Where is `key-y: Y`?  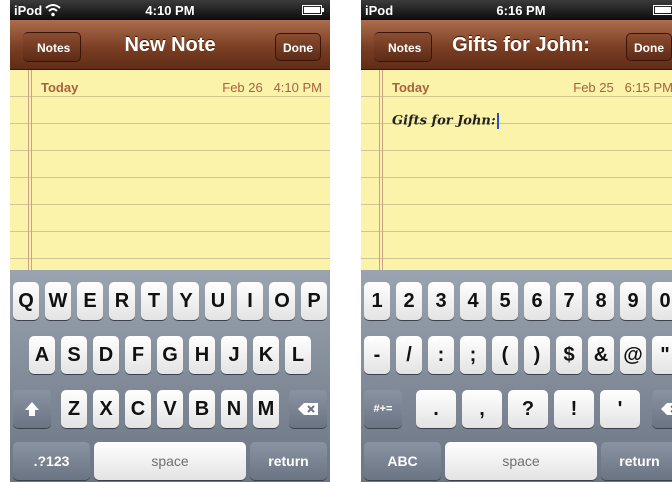
key-y: Y is located at coordinates (186, 301).